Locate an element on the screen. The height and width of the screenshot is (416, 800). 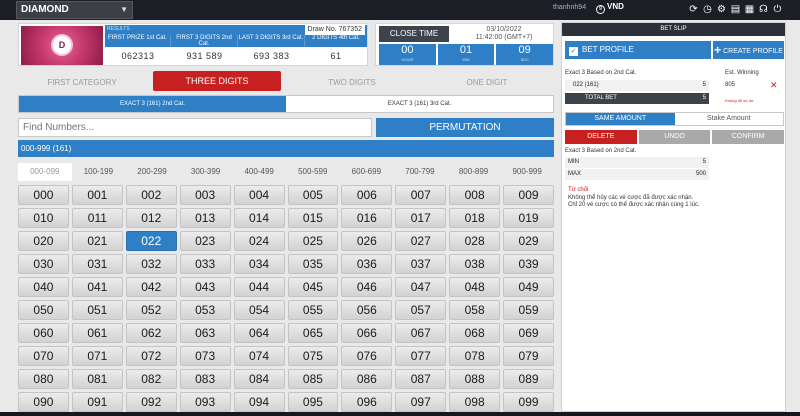
number-button: 087 is located at coordinates (421, 379).